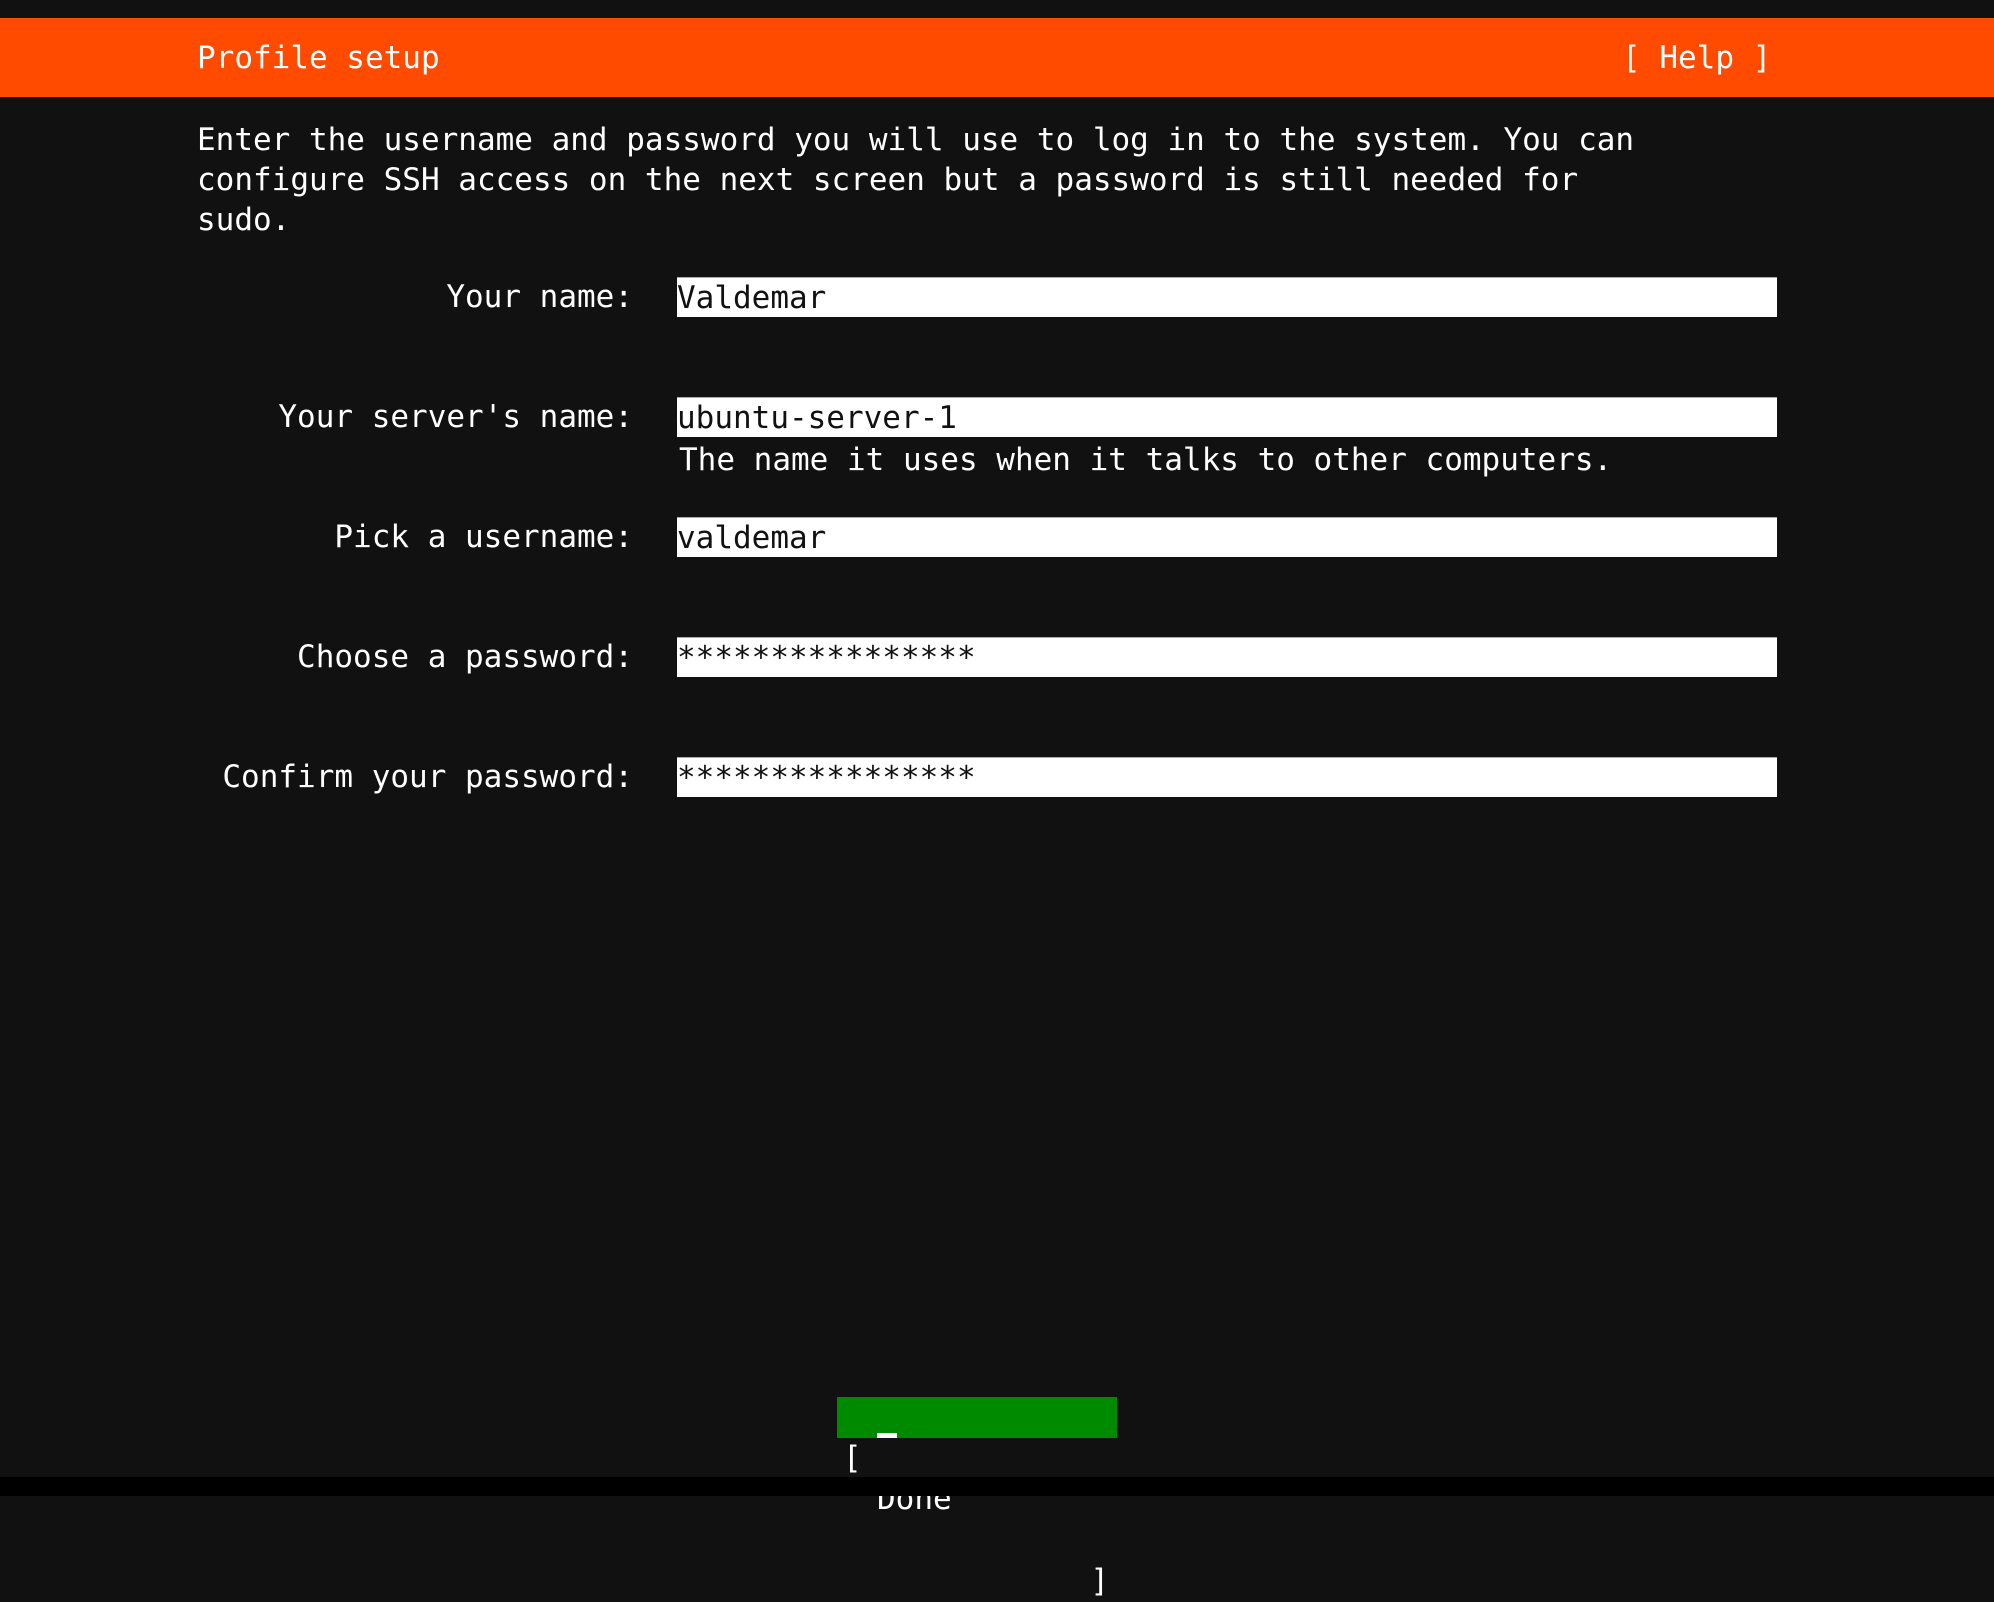 This screenshot has width=1994, height=1602. I want to click on password-label: Choose a password:, so click(465, 657).